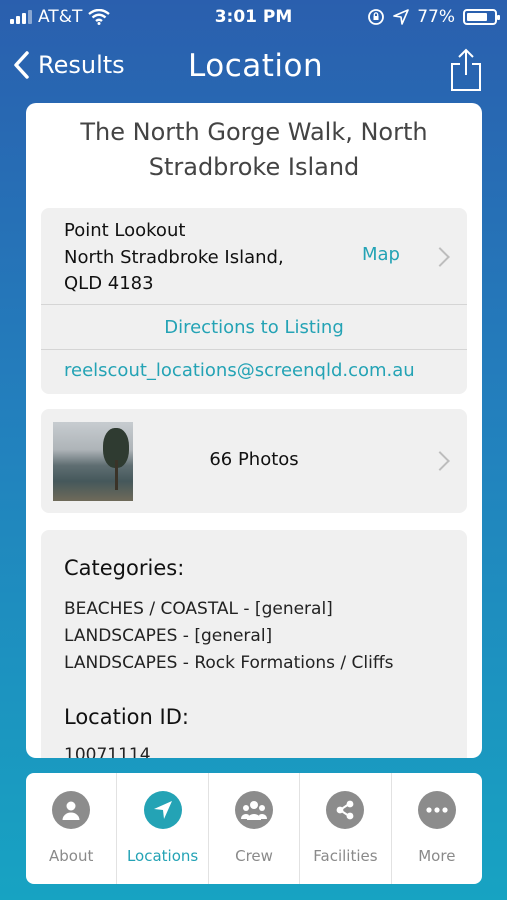 This screenshot has width=507, height=900. Describe the element at coordinates (229, 663) in the screenshot. I see `category-item: LANDSCAPES - Rock Formations / Cliffs` at that location.